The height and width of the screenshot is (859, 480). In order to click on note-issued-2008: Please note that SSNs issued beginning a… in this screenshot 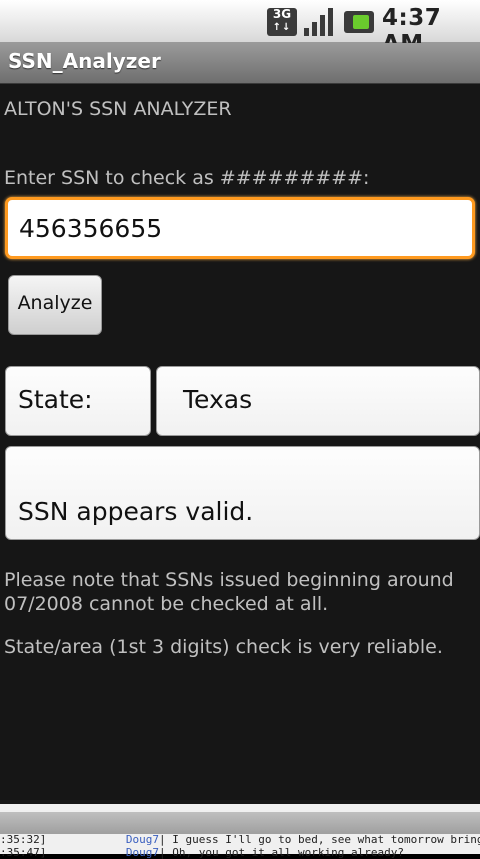, I will do `click(239, 592)`.